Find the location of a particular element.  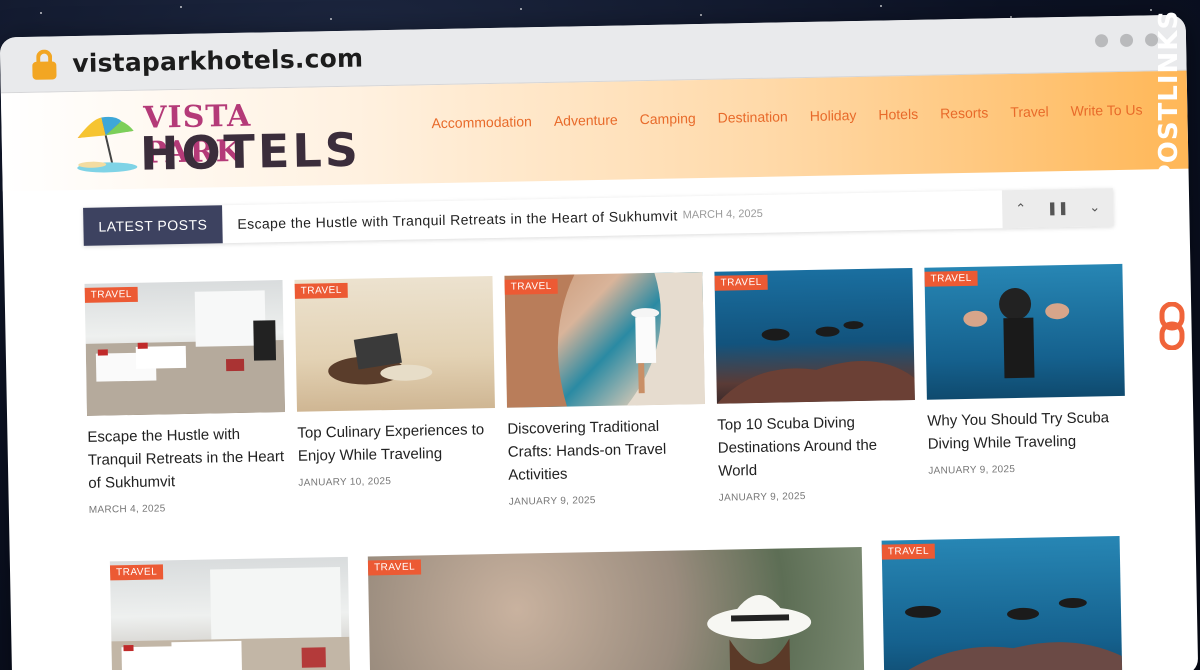

post-date: MARCH 4, 2025 is located at coordinates (127, 509).